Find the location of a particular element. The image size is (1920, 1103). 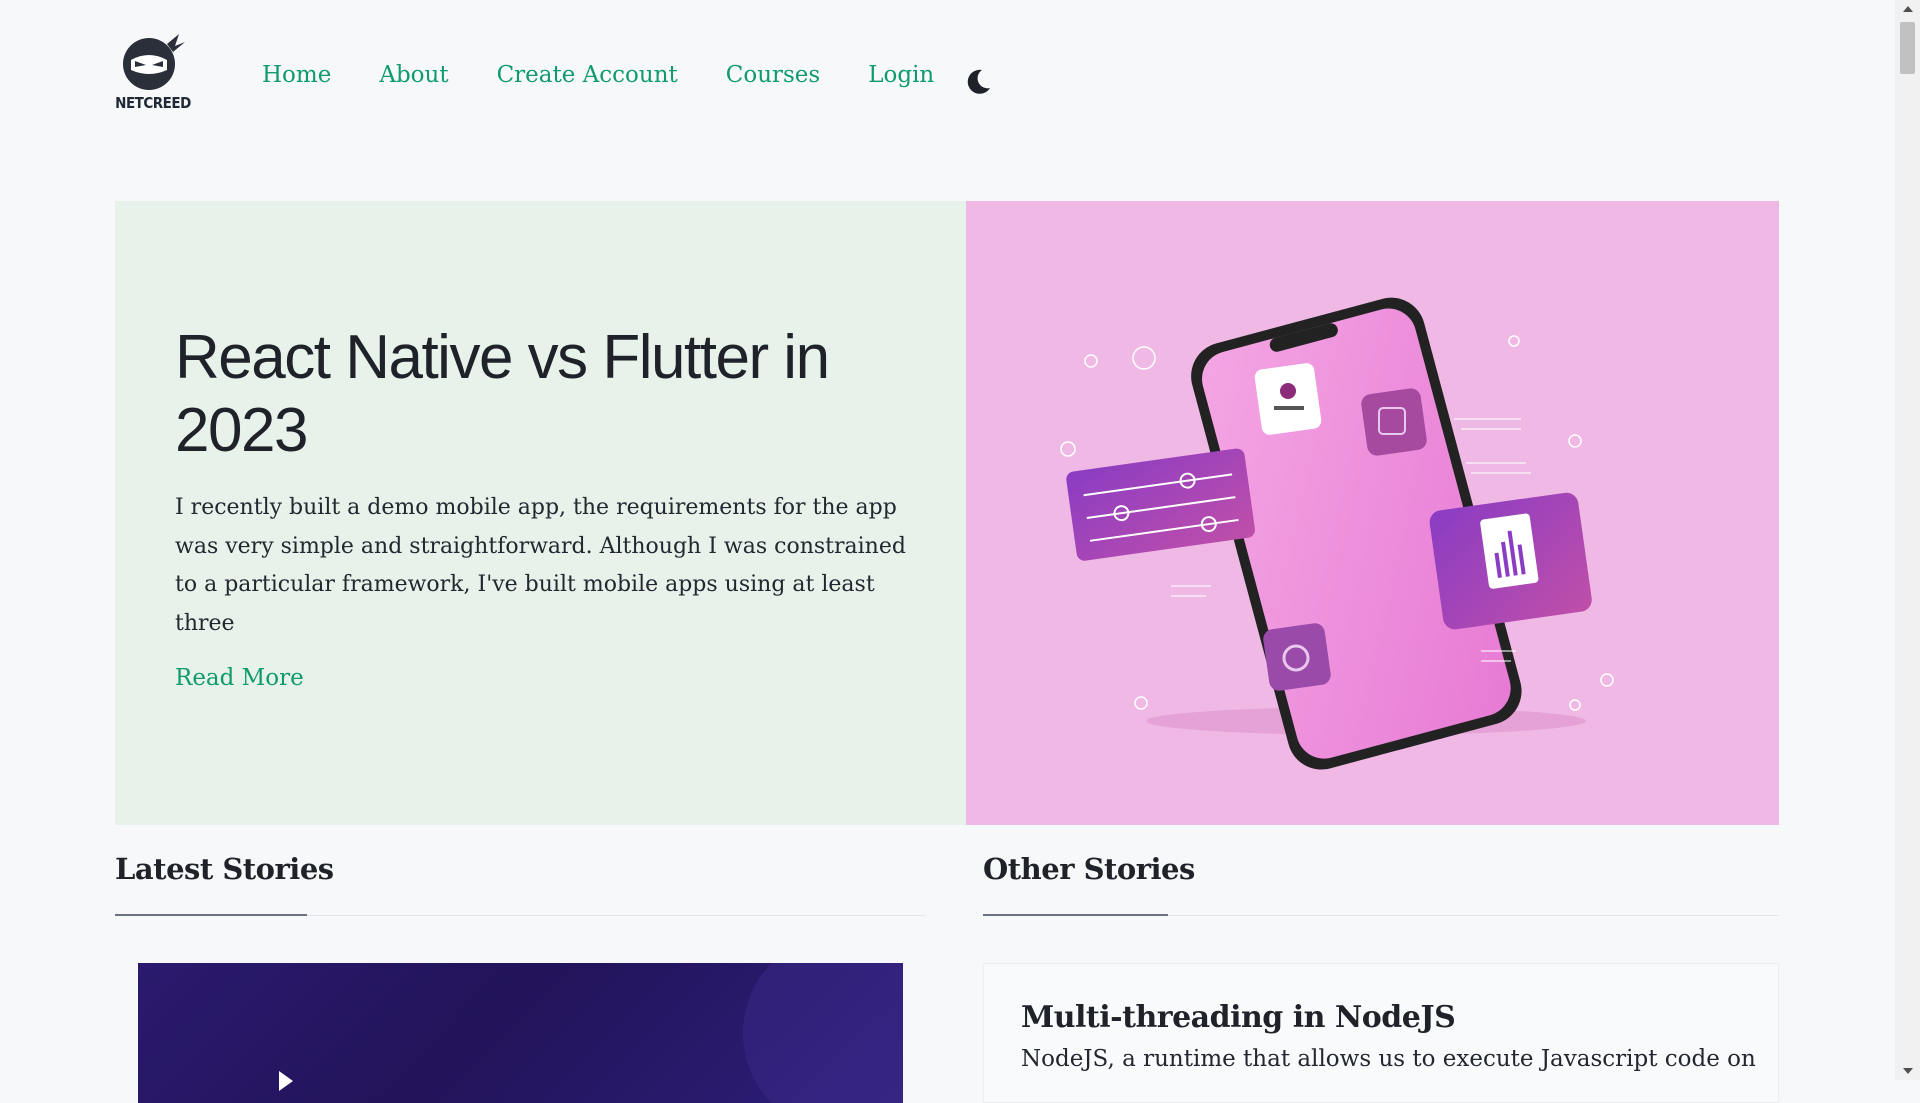

latest-story-video-card is located at coordinates (520, 1033).